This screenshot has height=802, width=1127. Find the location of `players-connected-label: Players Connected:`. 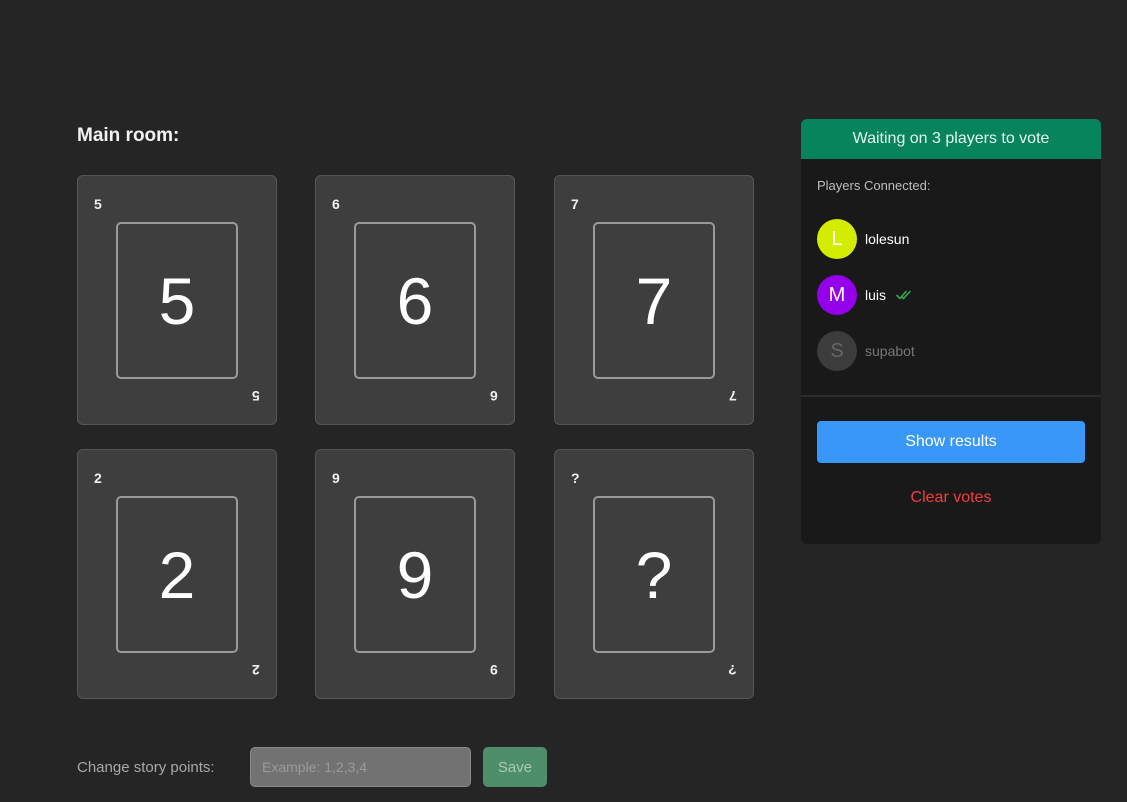

players-connected-label: Players Connected: is located at coordinates (874, 185).